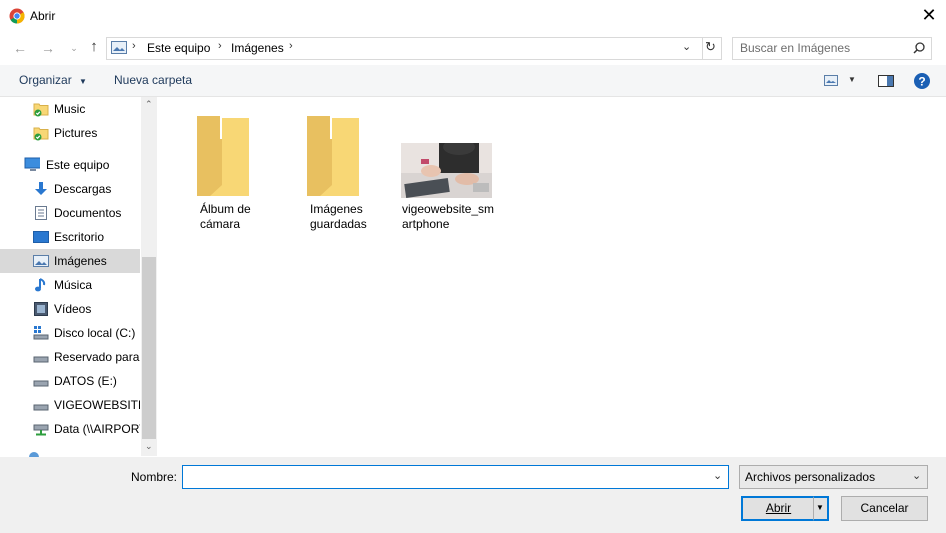 The width and height of the screenshot is (946, 533). I want to click on filename-label: Nombre:, so click(154, 477).